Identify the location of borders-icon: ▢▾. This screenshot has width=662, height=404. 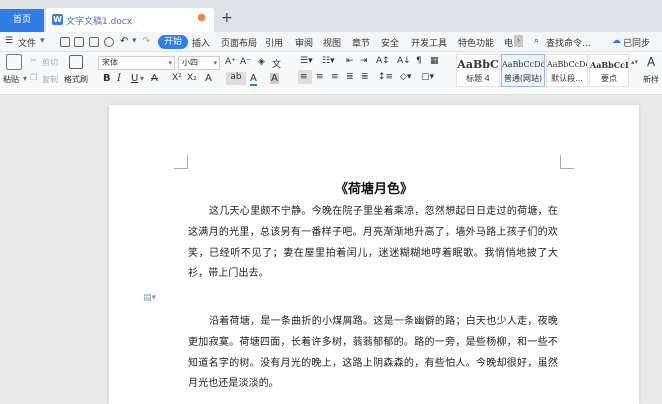
(427, 77).